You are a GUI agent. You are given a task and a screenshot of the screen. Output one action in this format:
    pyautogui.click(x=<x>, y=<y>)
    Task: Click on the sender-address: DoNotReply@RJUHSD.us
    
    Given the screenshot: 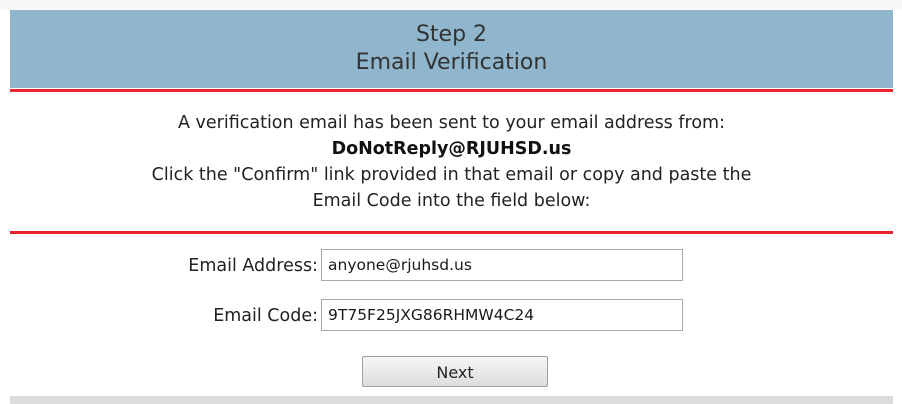 What is the action you would take?
    pyautogui.click(x=451, y=149)
    